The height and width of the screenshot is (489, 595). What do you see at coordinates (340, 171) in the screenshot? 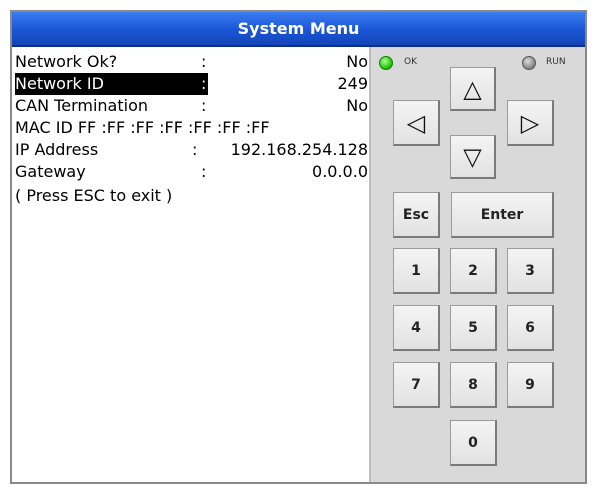
I see `gateway-value: 0.0.0.0` at bounding box center [340, 171].